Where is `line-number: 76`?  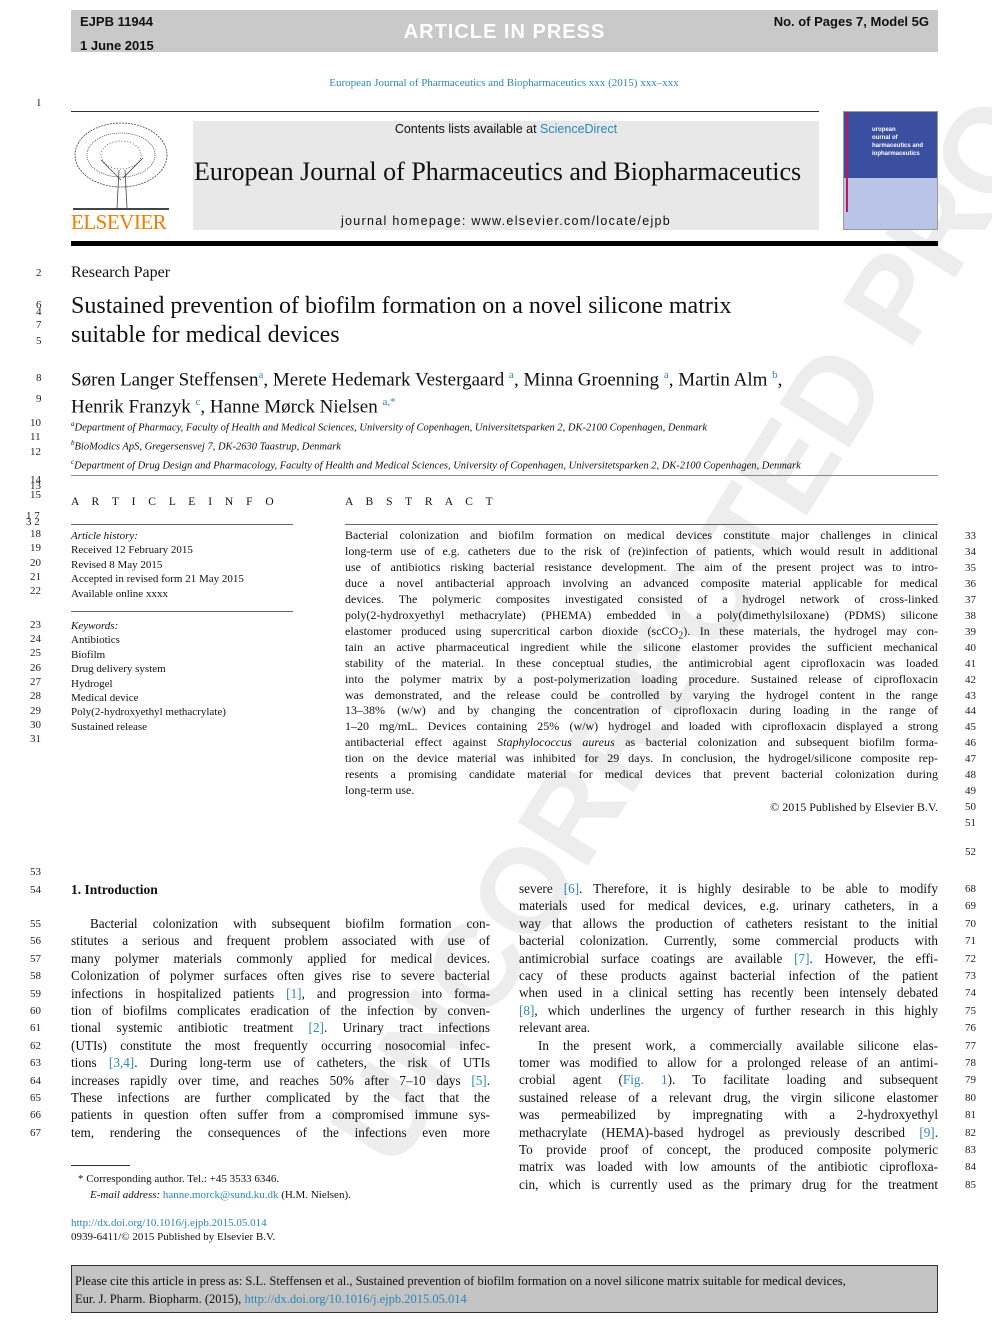 line-number: 76 is located at coordinates (970, 1028).